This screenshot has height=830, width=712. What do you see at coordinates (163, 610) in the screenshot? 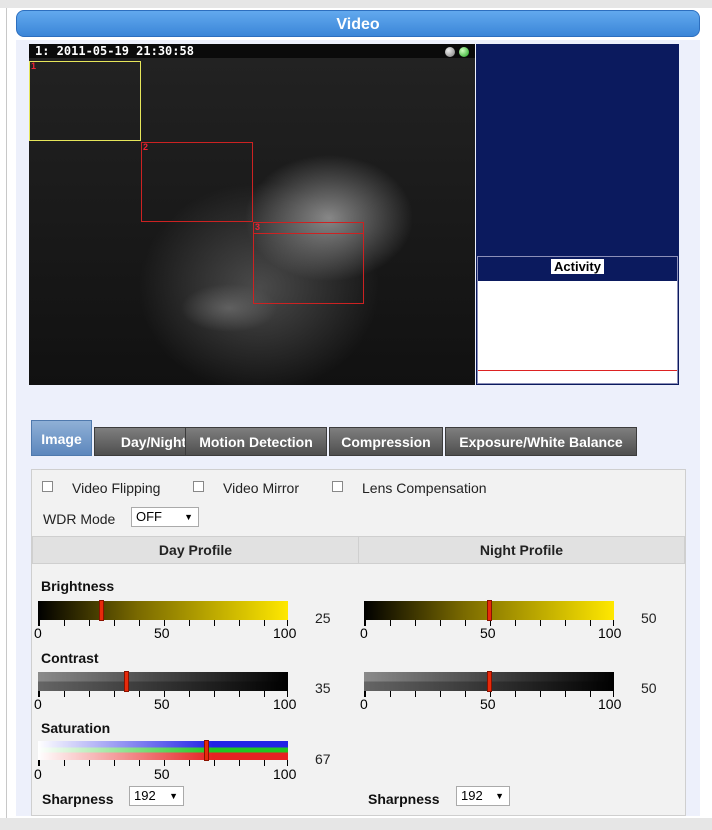
I see `day-brightness-track` at bounding box center [163, 610].